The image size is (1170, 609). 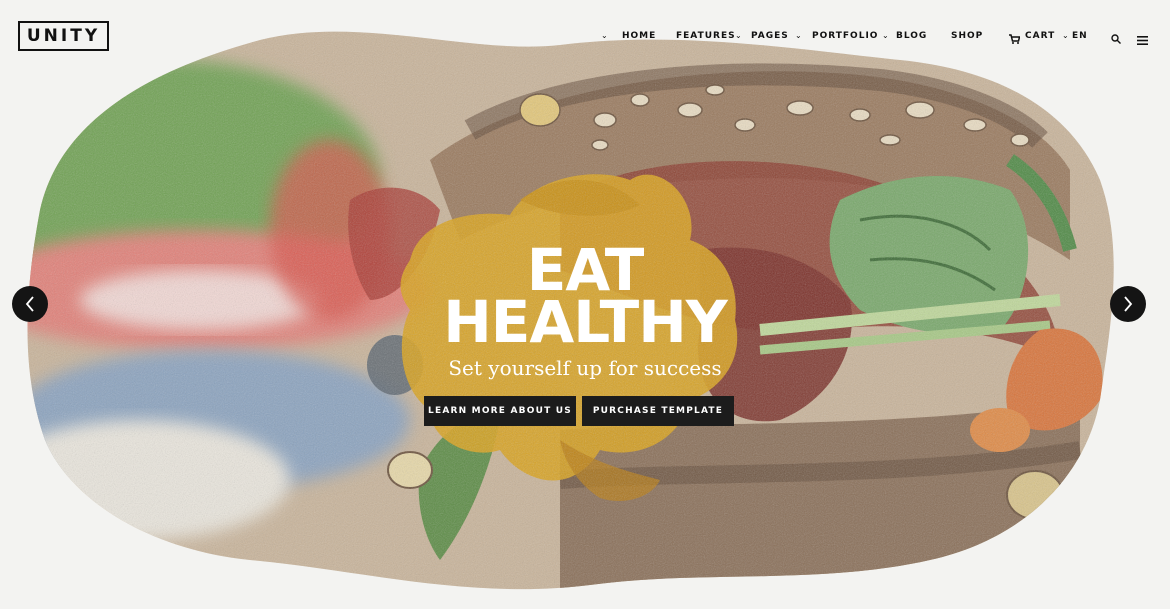 What do you see at coordinates (911, 36) in the screenshot?
I see `nav-blog: BLOG` at bounding box center [911, 36].